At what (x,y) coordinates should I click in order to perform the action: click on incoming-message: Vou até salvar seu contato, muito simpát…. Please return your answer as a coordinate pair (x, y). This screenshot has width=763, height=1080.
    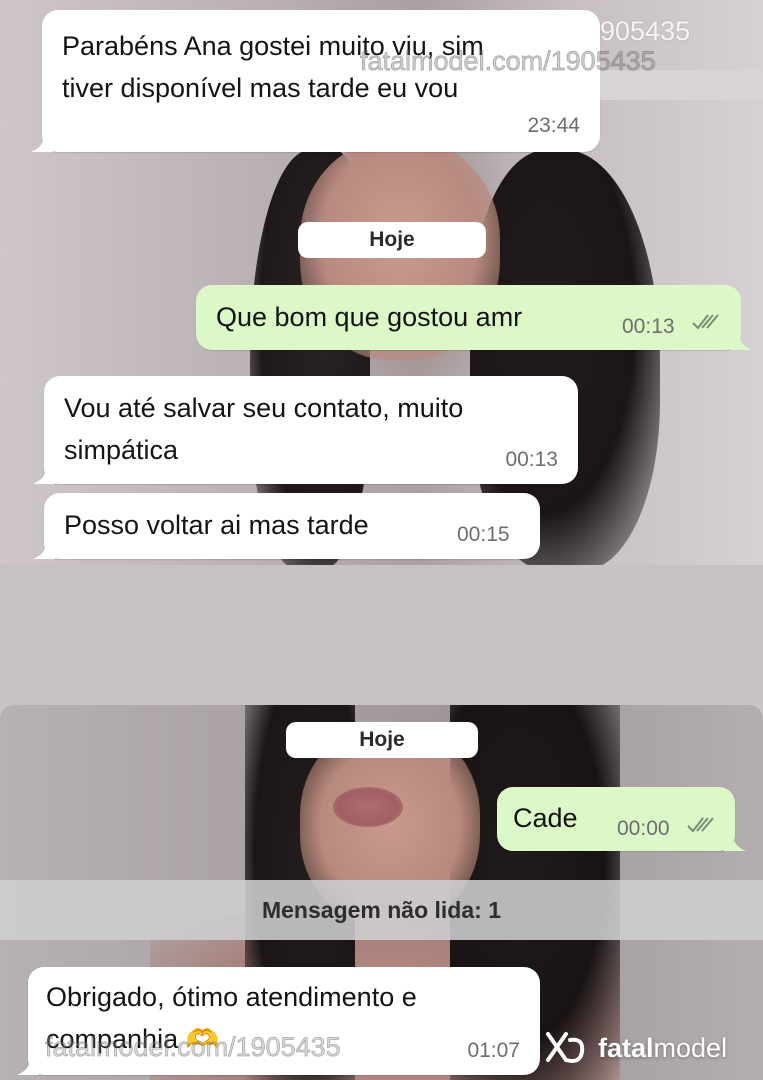
    Looking at the image, I should click on (305, 430).